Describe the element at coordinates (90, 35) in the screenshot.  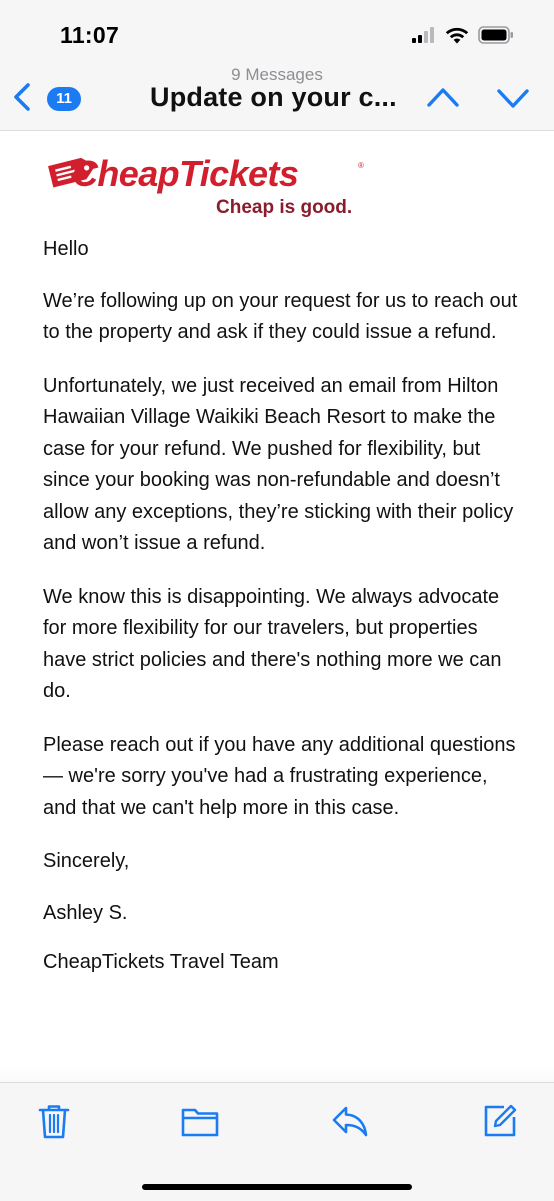
I see `status-time: 11:07` at that location.